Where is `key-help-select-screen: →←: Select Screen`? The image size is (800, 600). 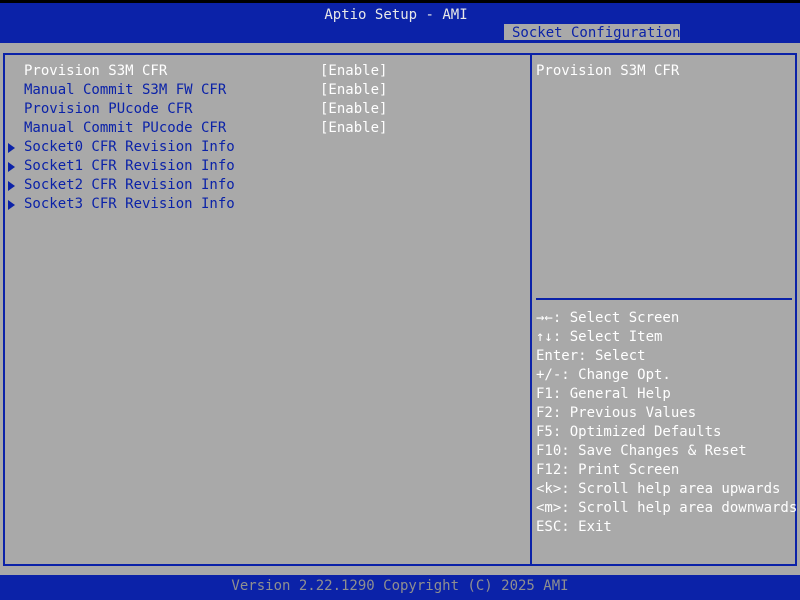
key-help-select-screen: →←: Select Screen is located at coordinates (608, 318).